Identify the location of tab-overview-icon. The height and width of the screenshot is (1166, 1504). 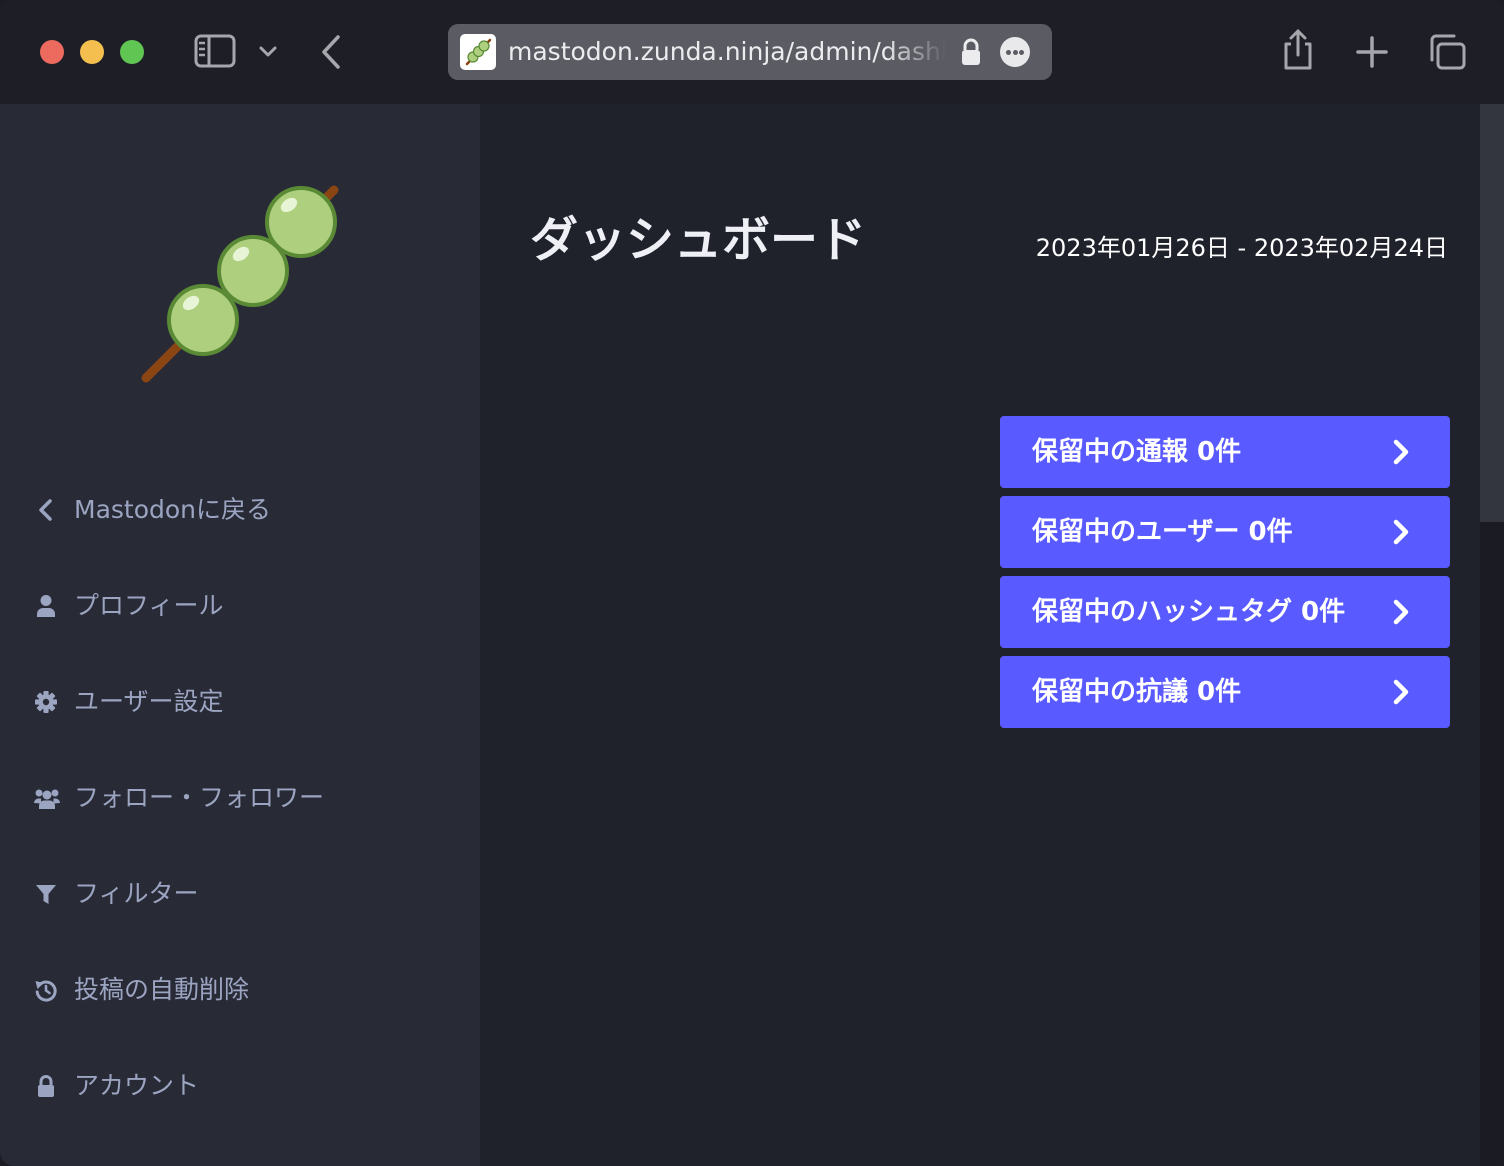
(1447, 52).